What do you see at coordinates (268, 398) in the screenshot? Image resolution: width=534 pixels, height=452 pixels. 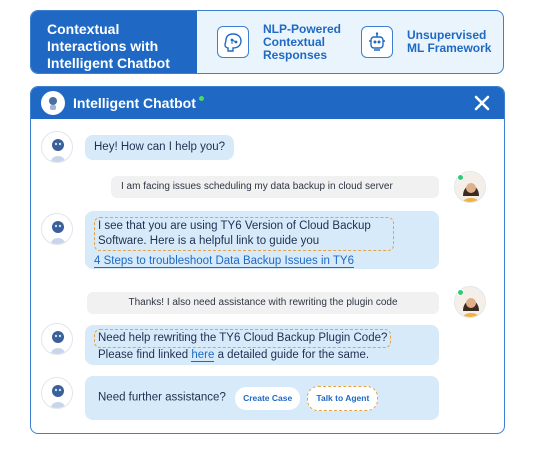 I see `create-case-button: Create Case` at bounding box center [268, 398].